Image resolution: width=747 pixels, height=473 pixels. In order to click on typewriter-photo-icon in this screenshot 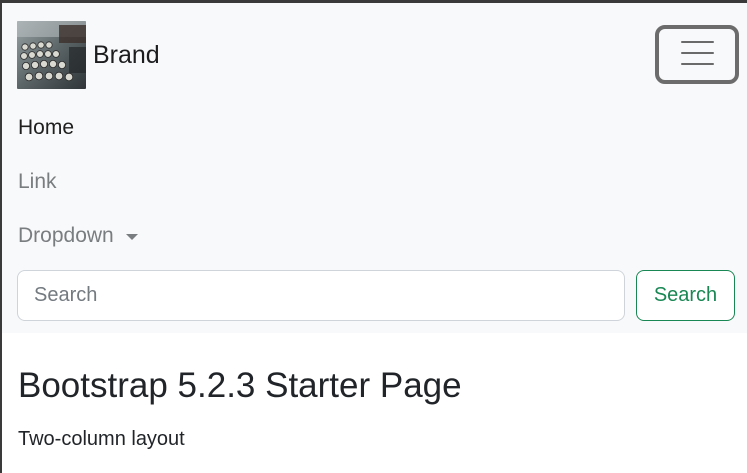, I will do `click(51, 55)`.